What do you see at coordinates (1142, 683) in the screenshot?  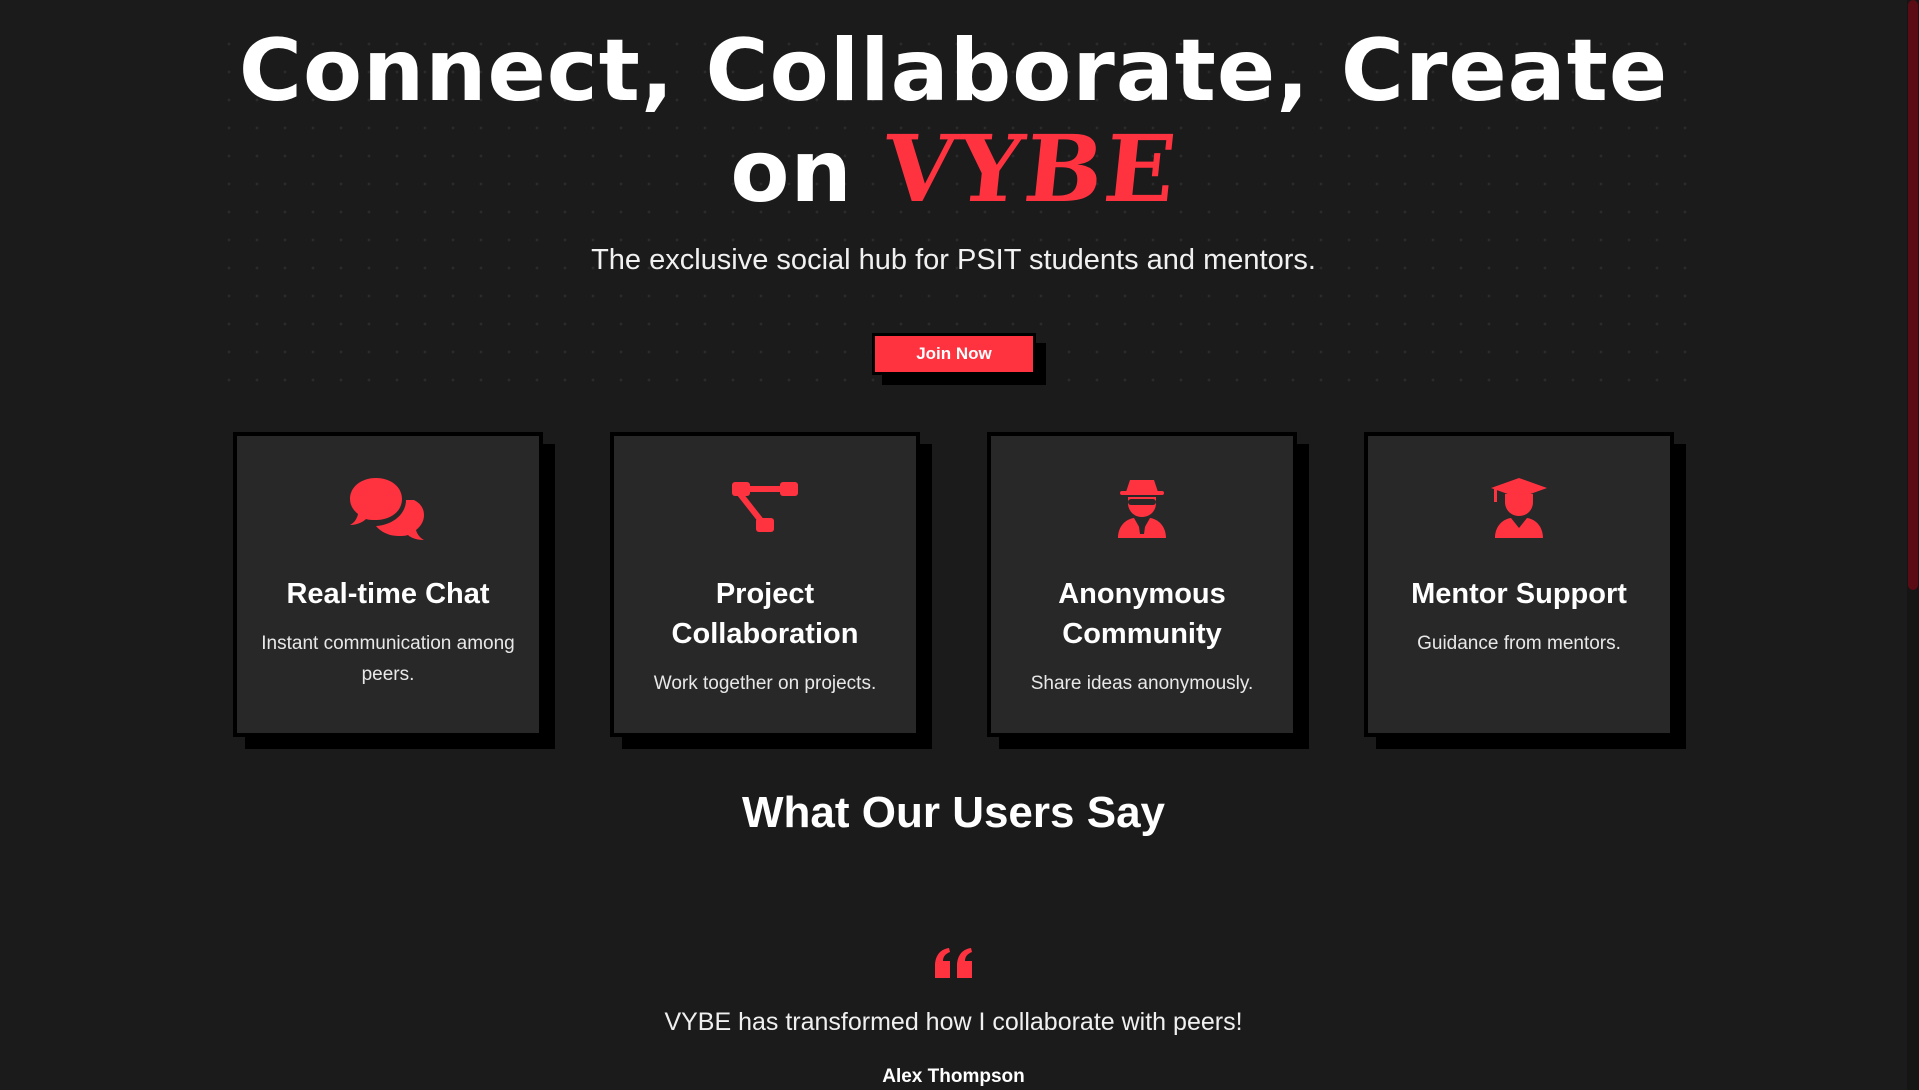 I see `feature-description: Share ideas anonymously.` at bounding box center [1142, 683].